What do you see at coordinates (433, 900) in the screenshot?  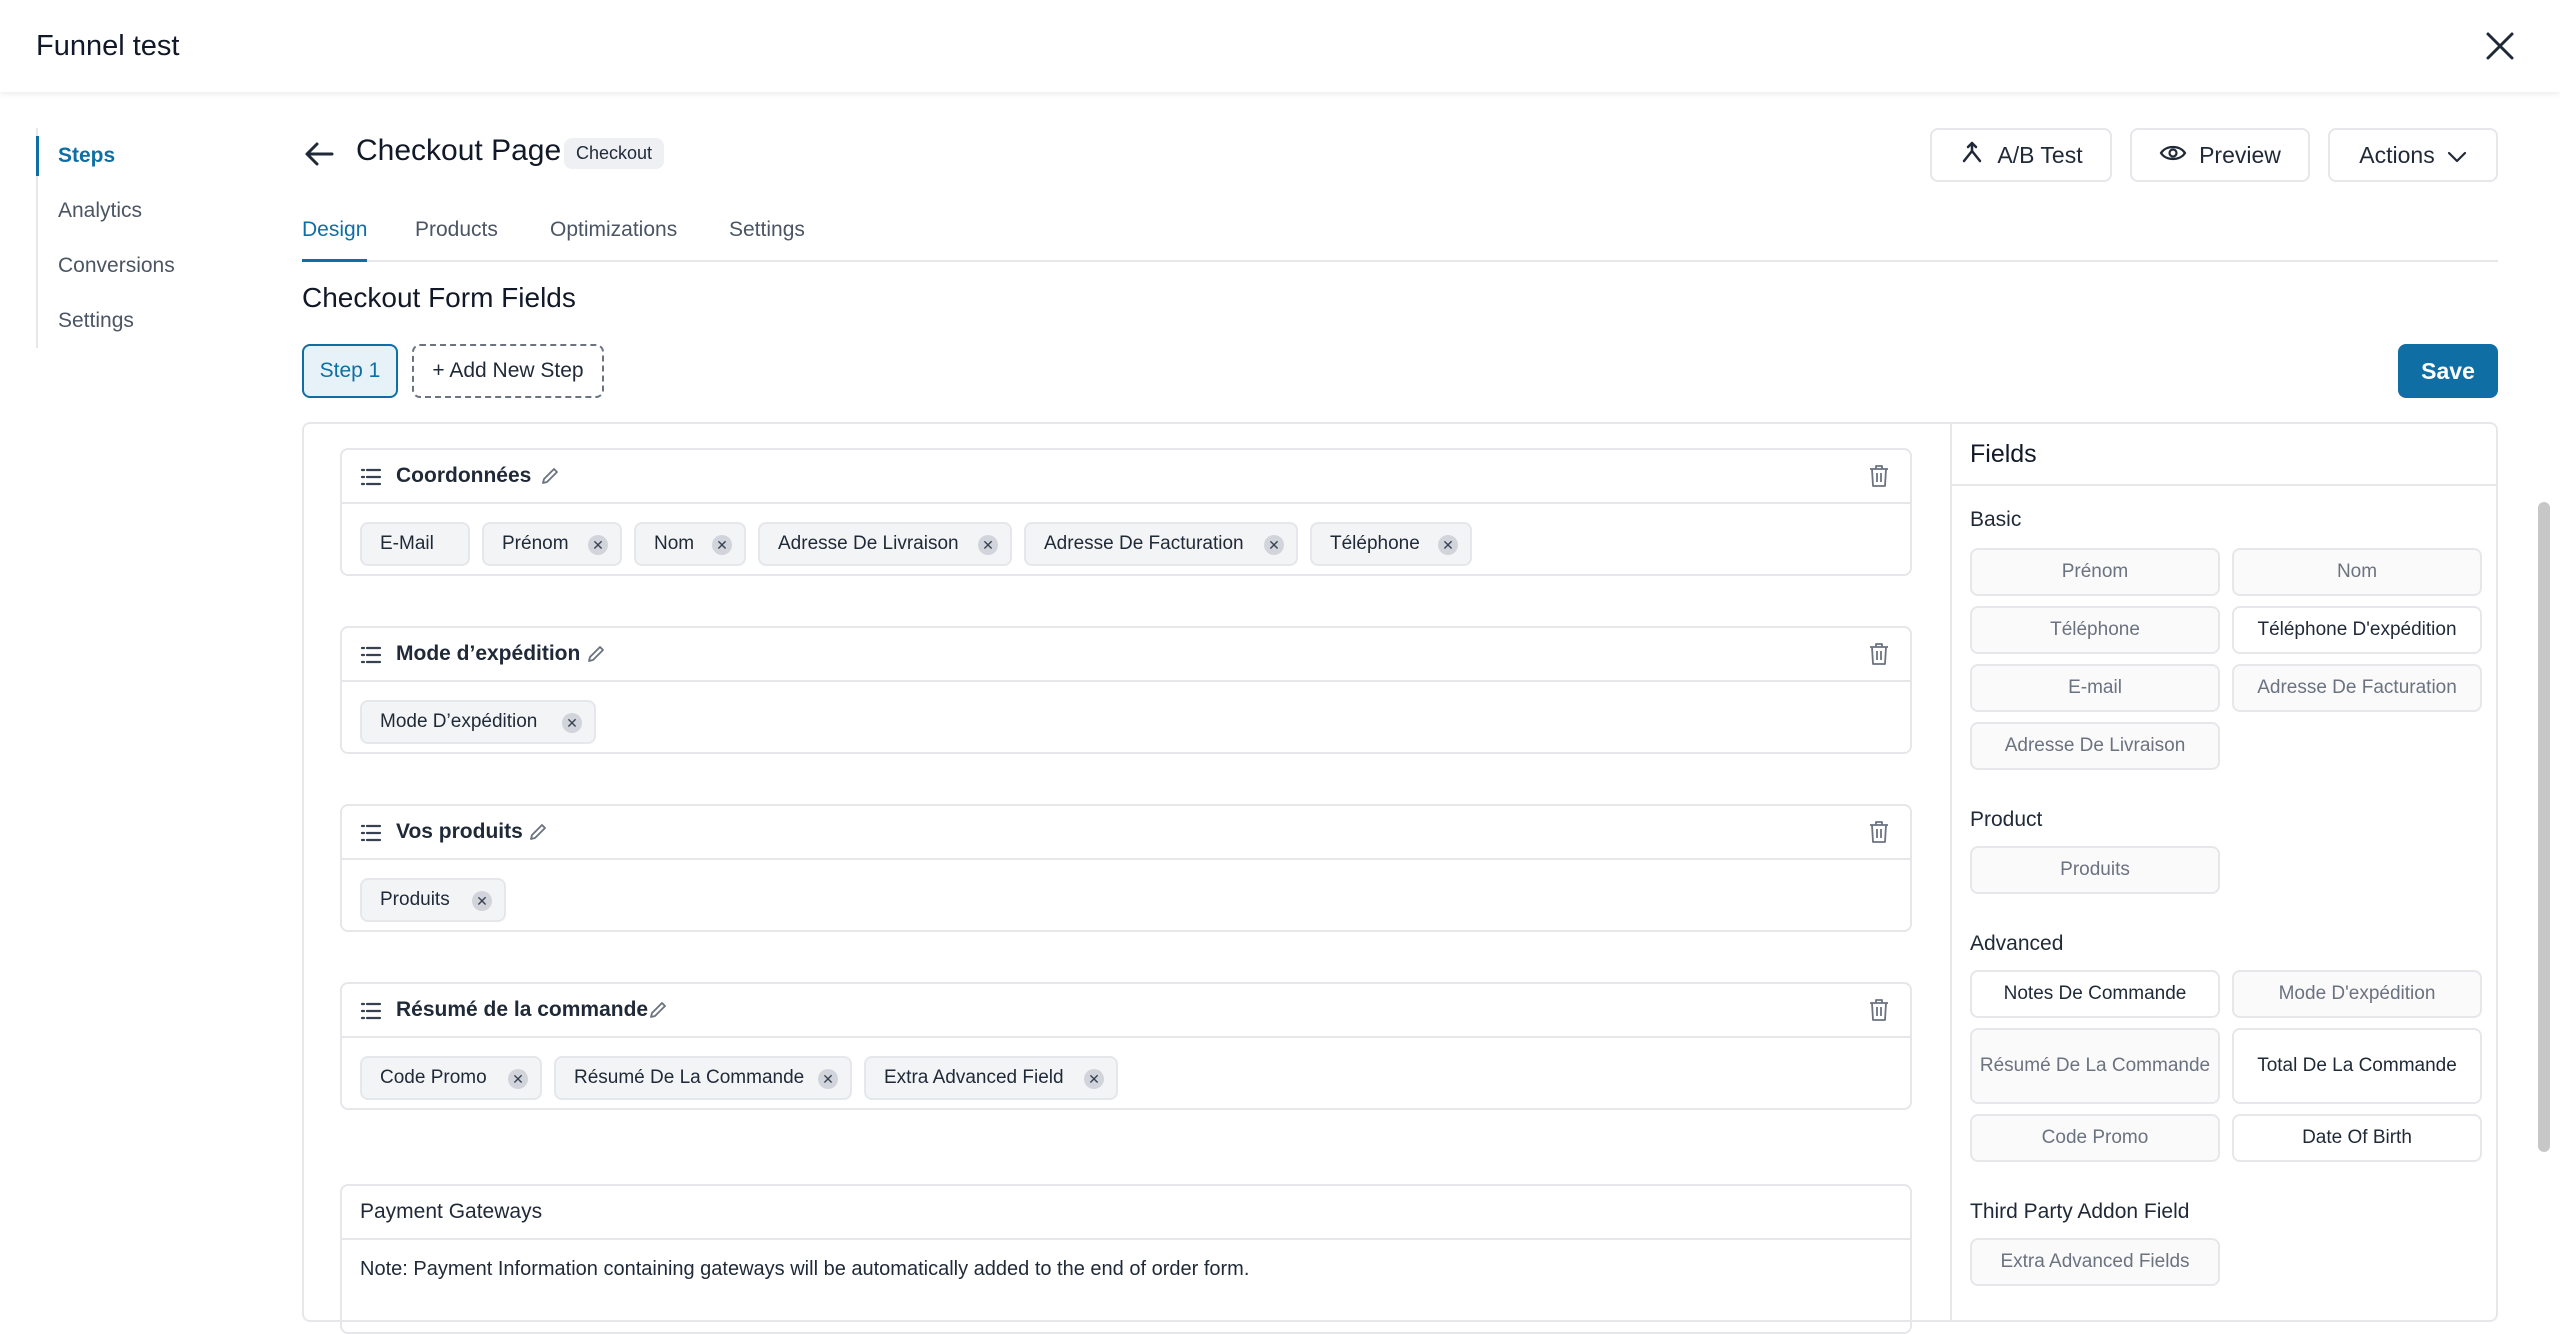 I see `field-chip: Produits ✕` at bounding box center [433, 900].